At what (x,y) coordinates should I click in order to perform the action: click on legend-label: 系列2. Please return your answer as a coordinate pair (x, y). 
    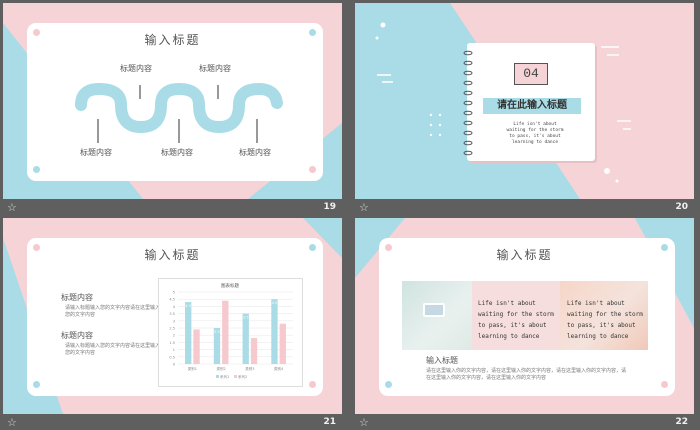
    Looking at the image, I should click on (242, 376).